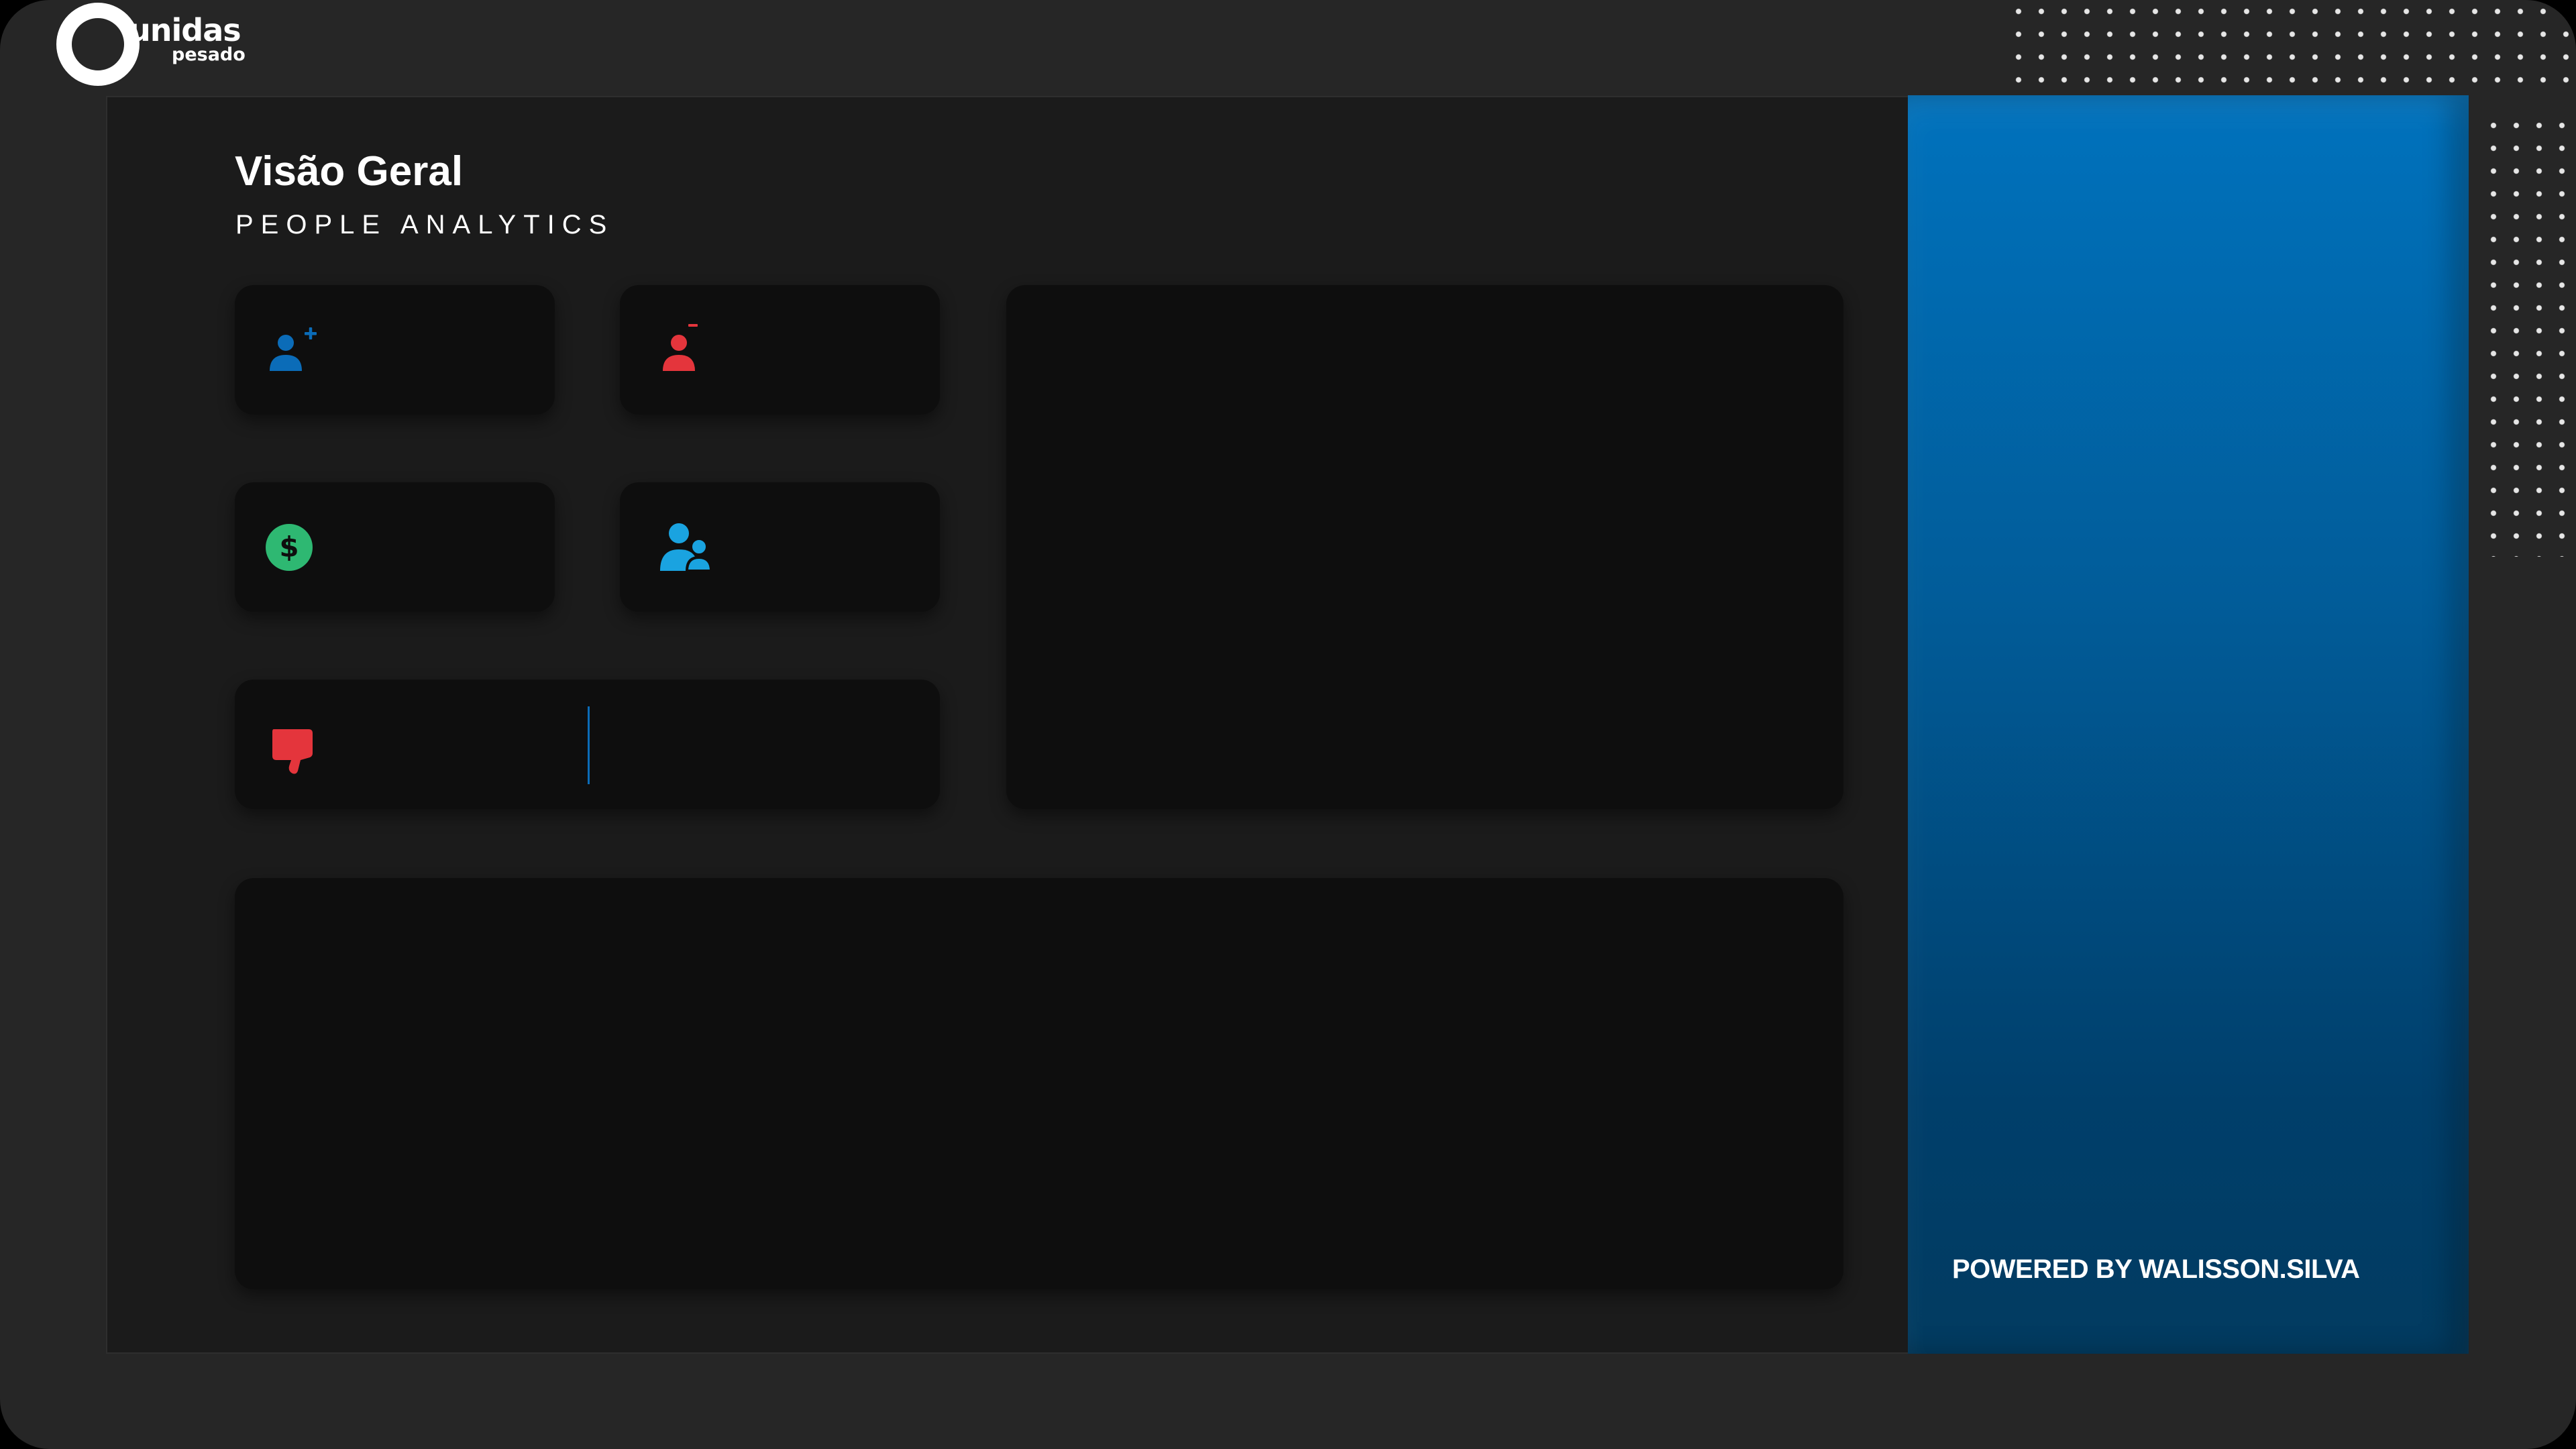 This screenshot has width=2576, height=1449. Describe the element at coordinates (292, 751) in the screenshot. I see `thumbs-down-icon` at that location.